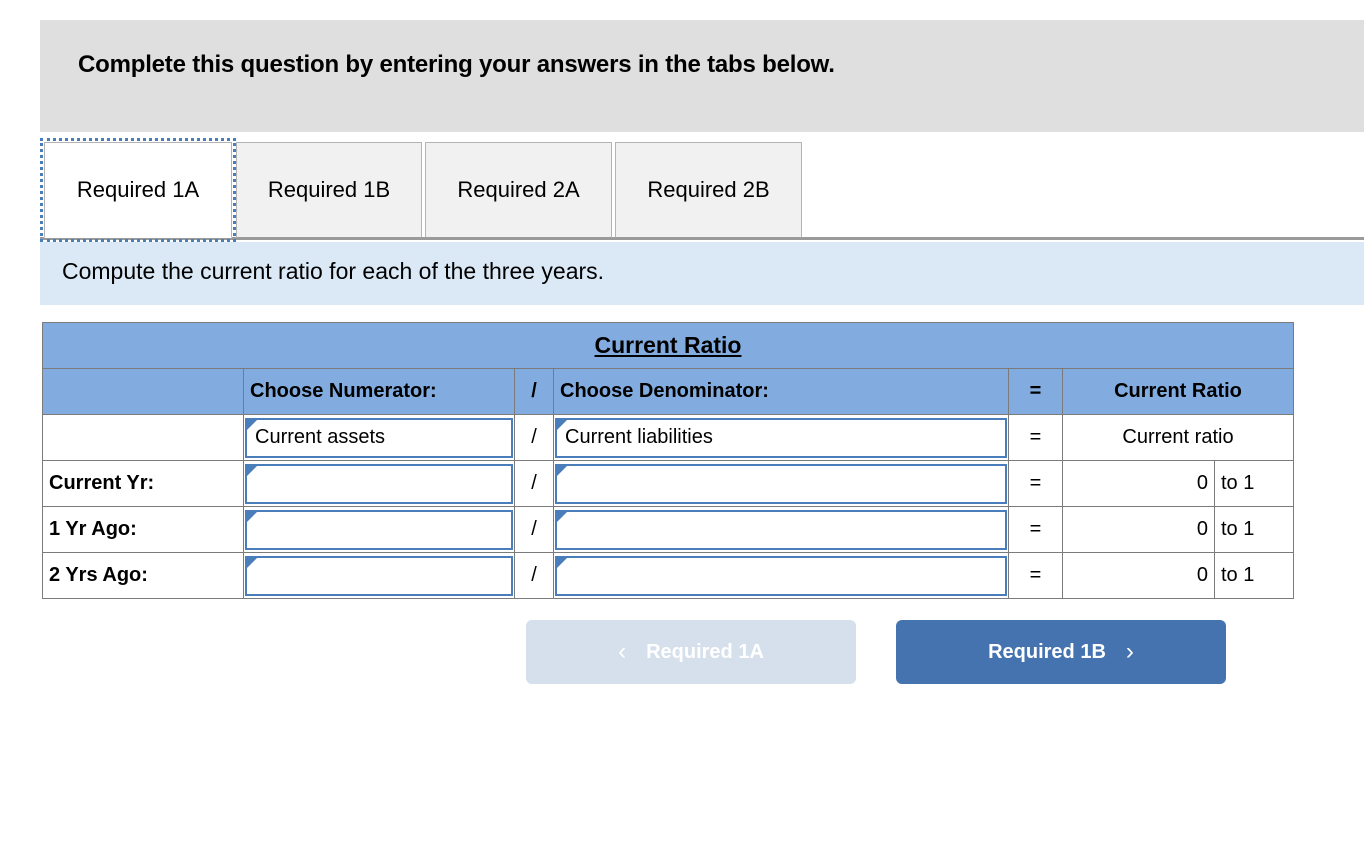 The width and height of the screenshot is (1364, 862). What do you see at coordinates (781, 391) in the screenshot?
I see `header-choose-denominator: Choose Denominator:` at bounding box center [781, 391].